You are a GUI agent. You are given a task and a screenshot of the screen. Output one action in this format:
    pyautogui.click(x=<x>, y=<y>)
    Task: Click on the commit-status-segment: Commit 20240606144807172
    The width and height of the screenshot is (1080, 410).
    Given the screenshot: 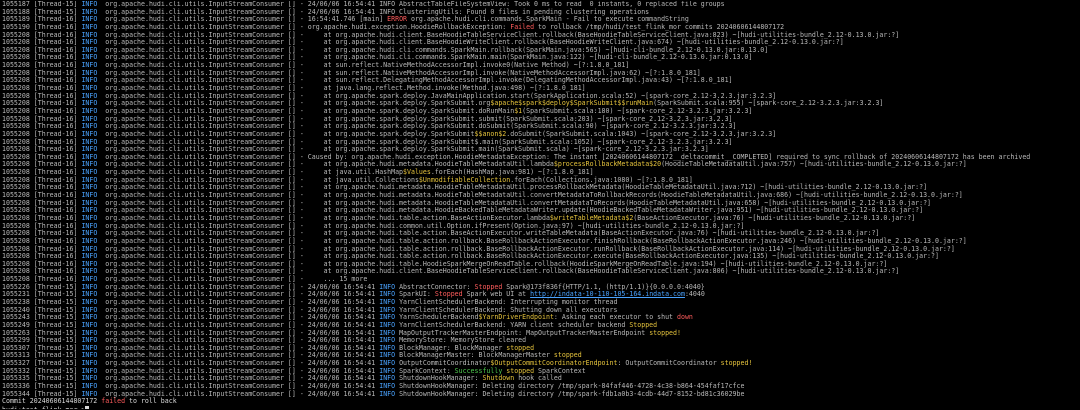 What is the action you would take?
    pyautogui.click(x=52, y=401)
    